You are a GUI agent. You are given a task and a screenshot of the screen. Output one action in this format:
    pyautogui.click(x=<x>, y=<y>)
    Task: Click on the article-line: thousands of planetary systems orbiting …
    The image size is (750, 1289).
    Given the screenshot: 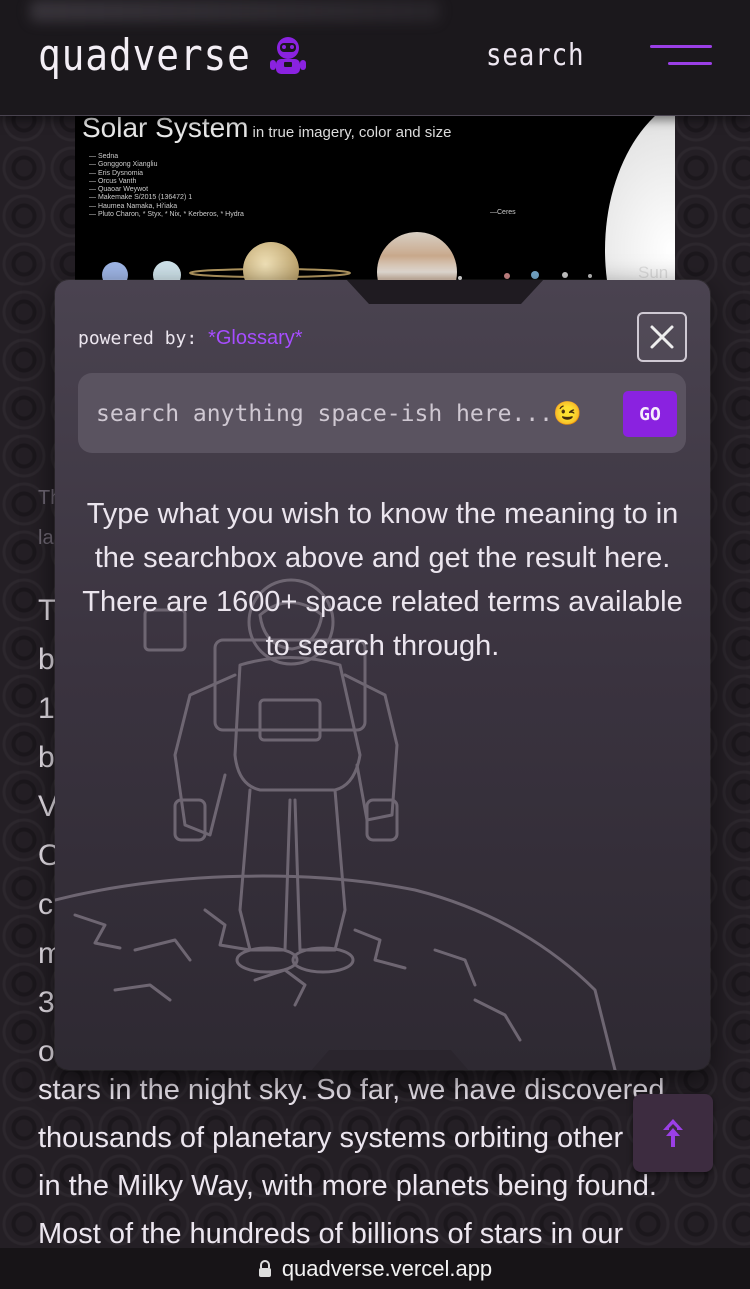 What is the action you would take?
    pyautogui.click(x=331, y=1138)
    